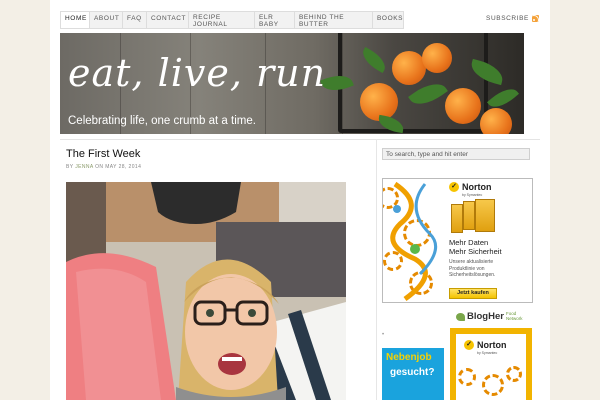 The width and height of the screenshot is (600, 400). I want to click on ad-headline: Mehr Daten Mehr Sicherheit, so click(475, 247).